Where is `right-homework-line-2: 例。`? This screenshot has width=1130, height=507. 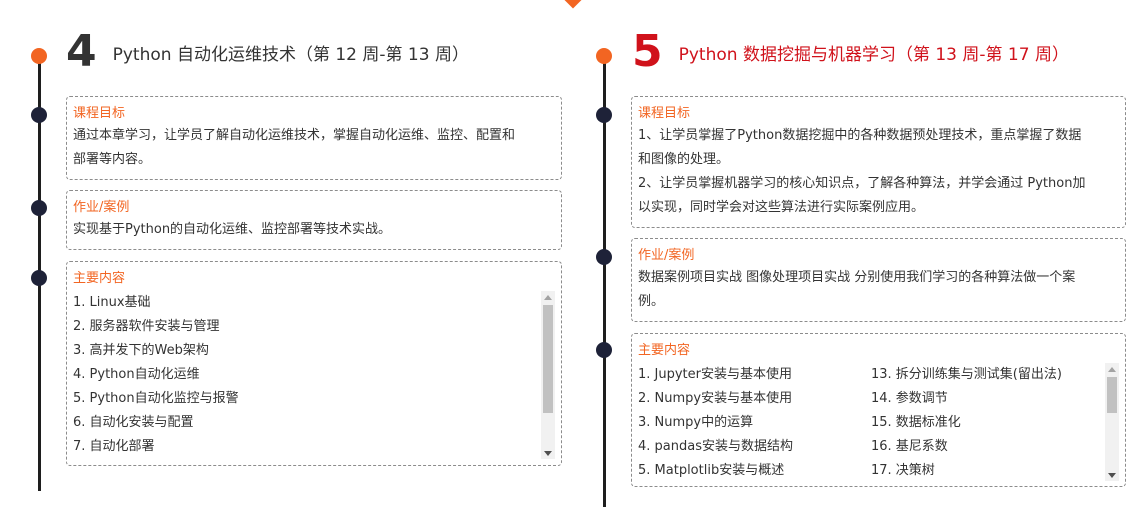 right-homework-line-2: 例。 is located at coordinates (651, 301).